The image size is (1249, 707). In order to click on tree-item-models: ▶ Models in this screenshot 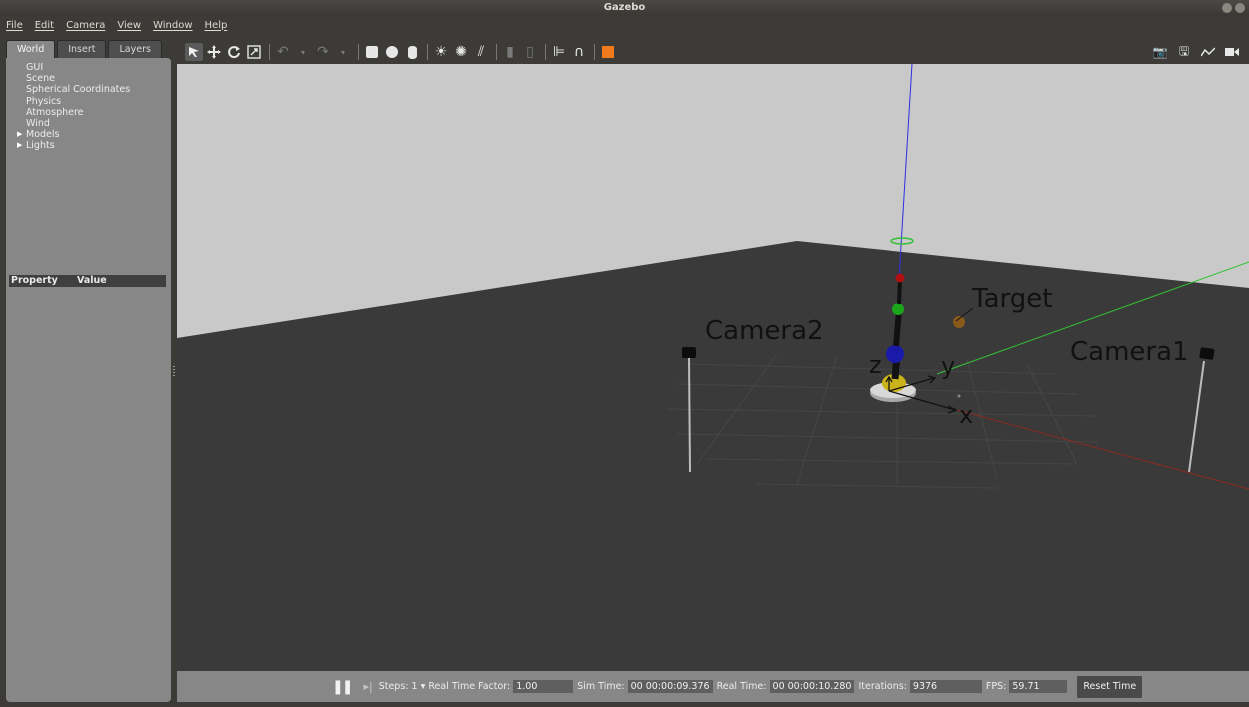, I will do `click(70, 134)`.